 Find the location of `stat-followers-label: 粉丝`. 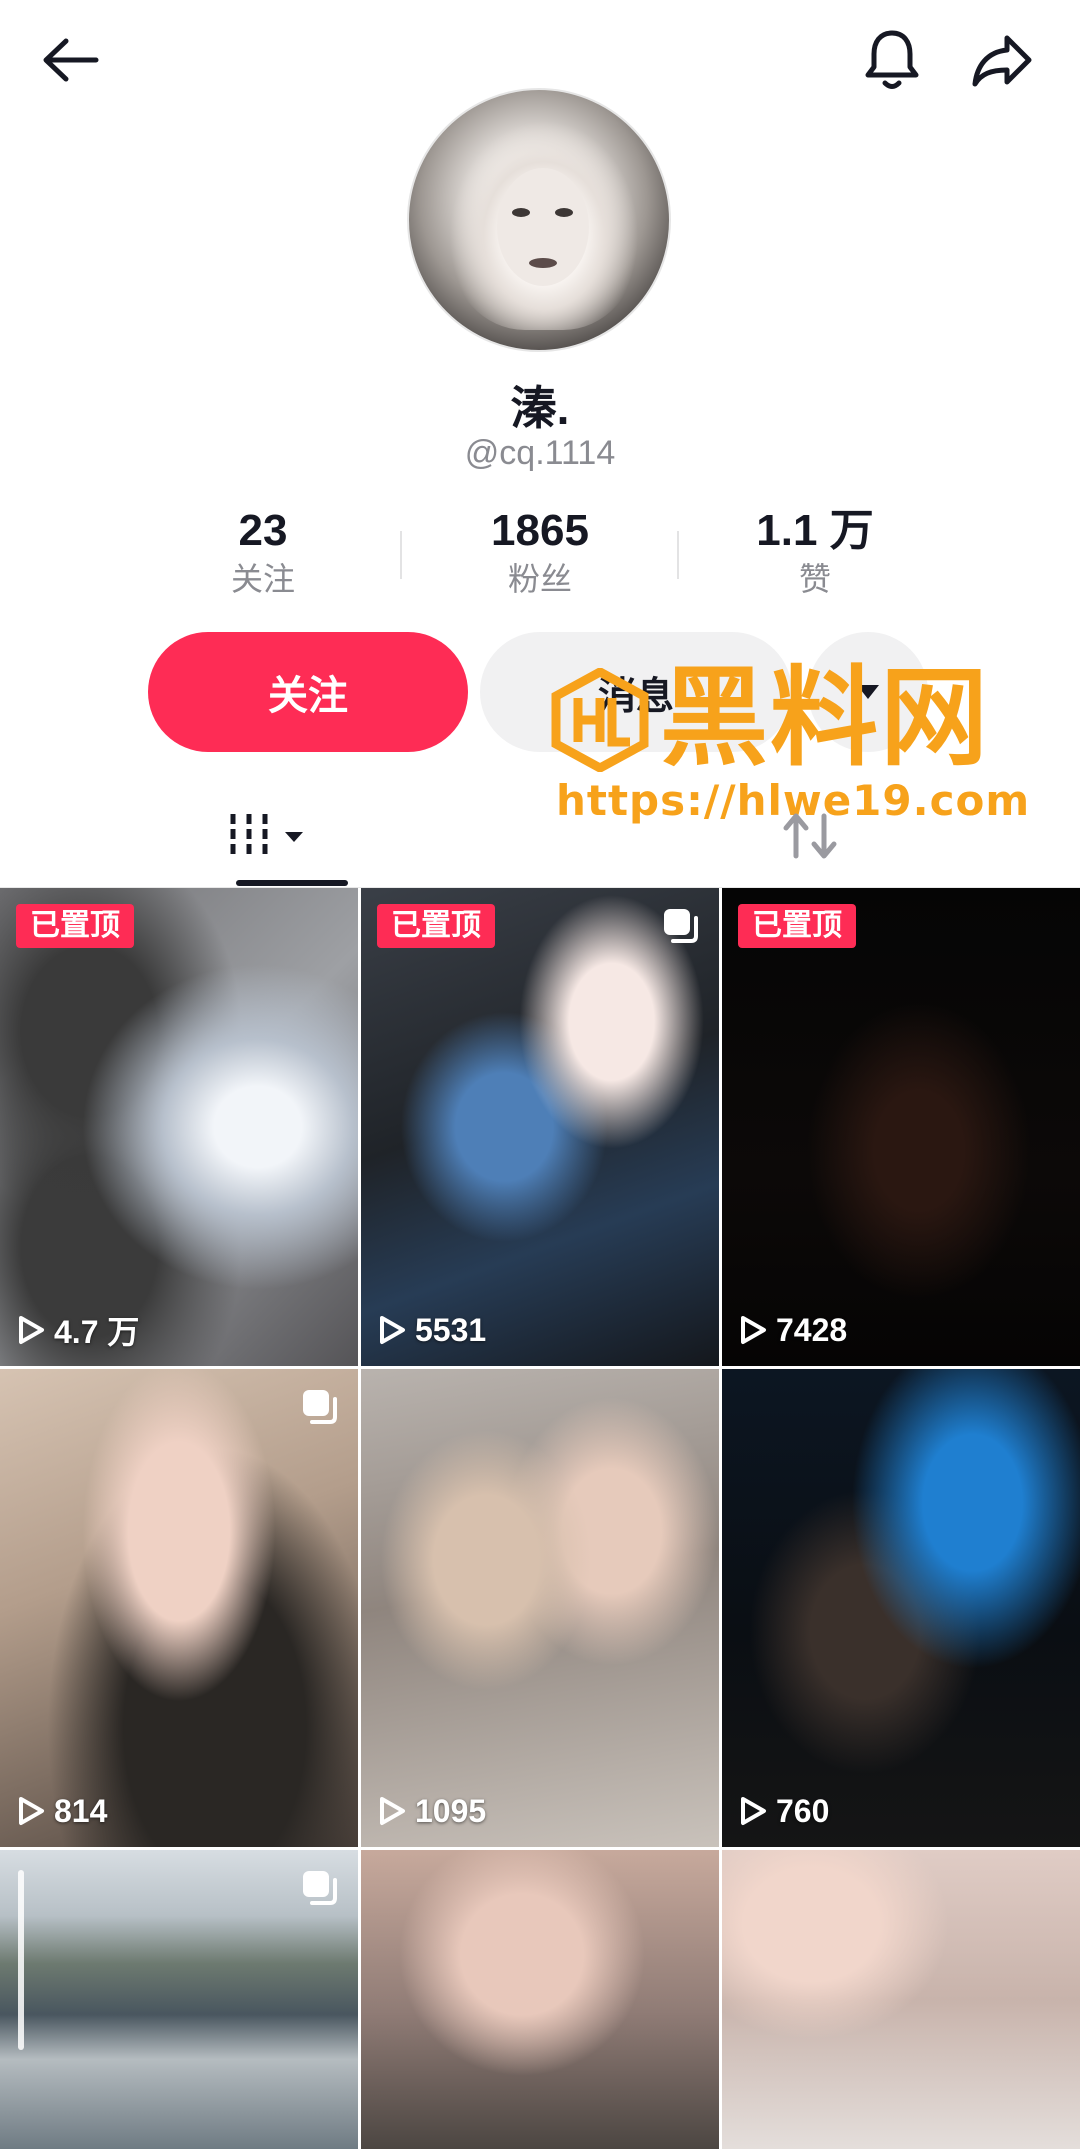

stat-followers-label: 粉丝 is located at coordinates (539, 579).